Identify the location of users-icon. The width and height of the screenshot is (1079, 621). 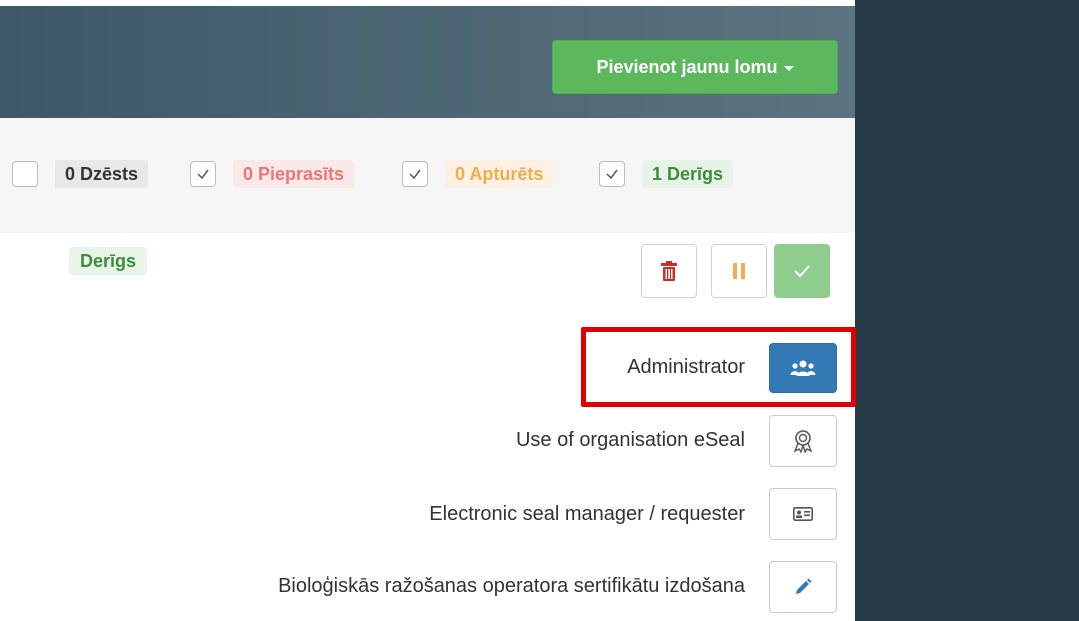
(803, 368).